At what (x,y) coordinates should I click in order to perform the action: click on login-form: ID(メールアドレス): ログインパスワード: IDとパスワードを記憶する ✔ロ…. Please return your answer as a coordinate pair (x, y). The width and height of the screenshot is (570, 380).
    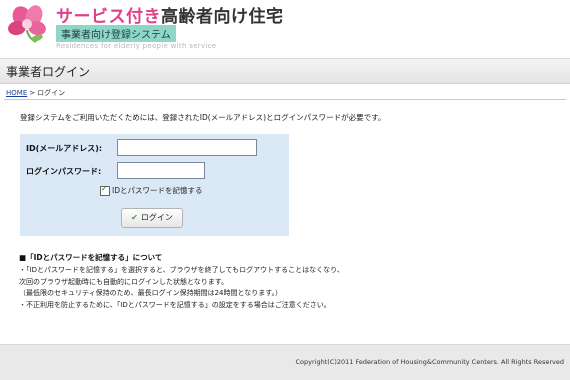
    Looking at the image, I should click on (154, 185).